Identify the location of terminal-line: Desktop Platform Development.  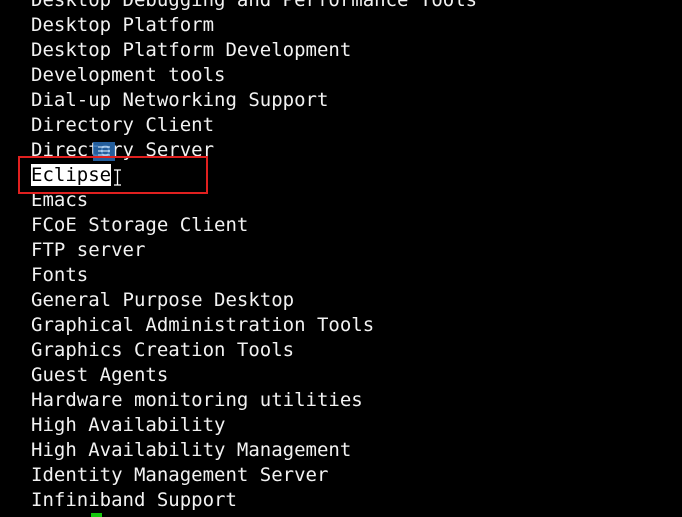
(254, 50).